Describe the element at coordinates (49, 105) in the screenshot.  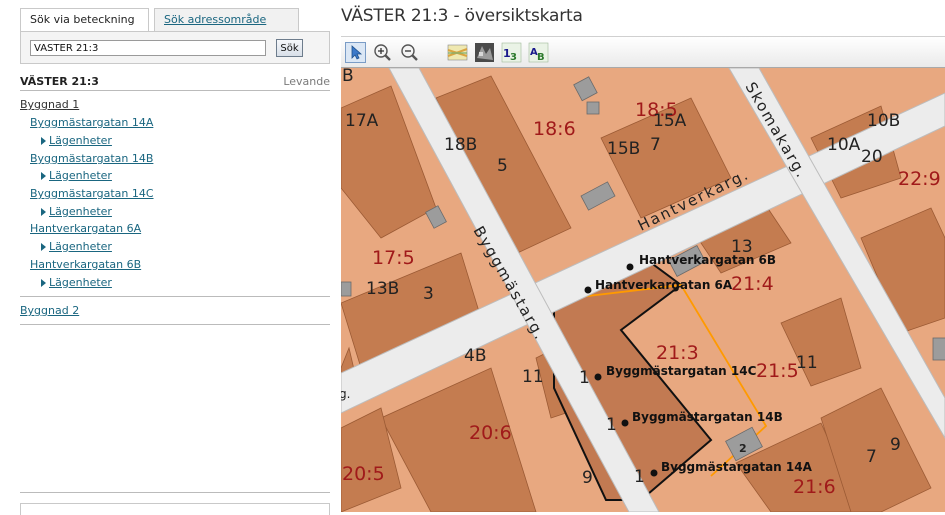
I see `tree-building-1: Byggnad 1` at that location.